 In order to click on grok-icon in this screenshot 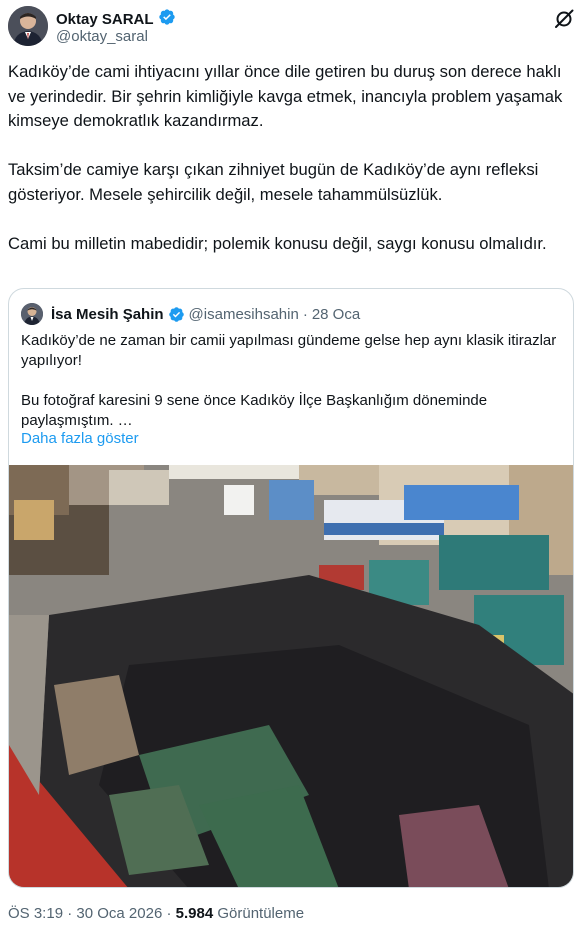, I will do `click(564, 19)`.